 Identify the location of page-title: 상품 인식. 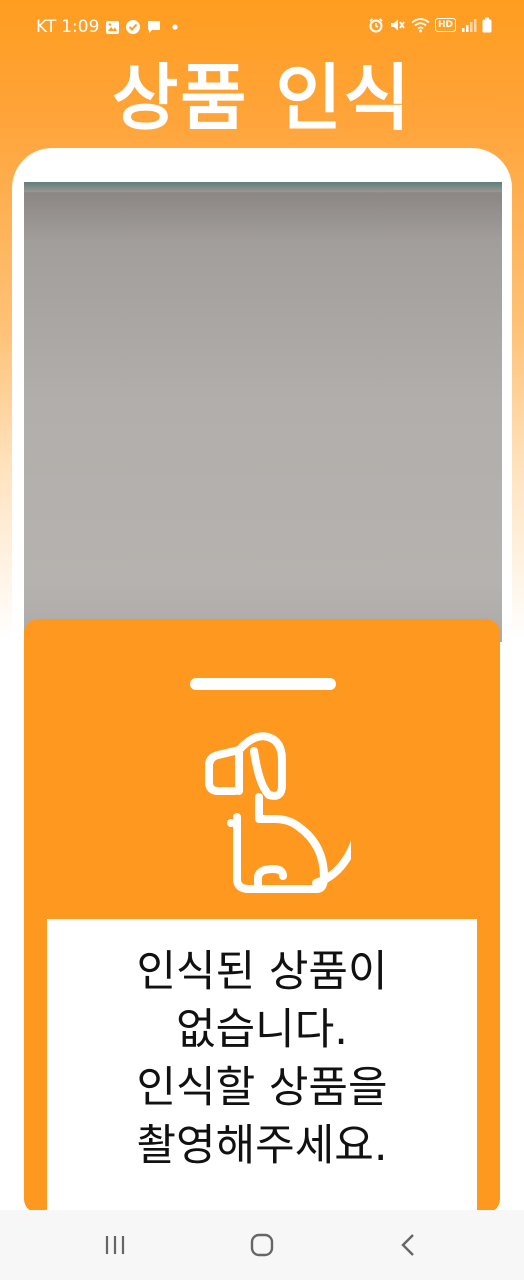
(262, 98).